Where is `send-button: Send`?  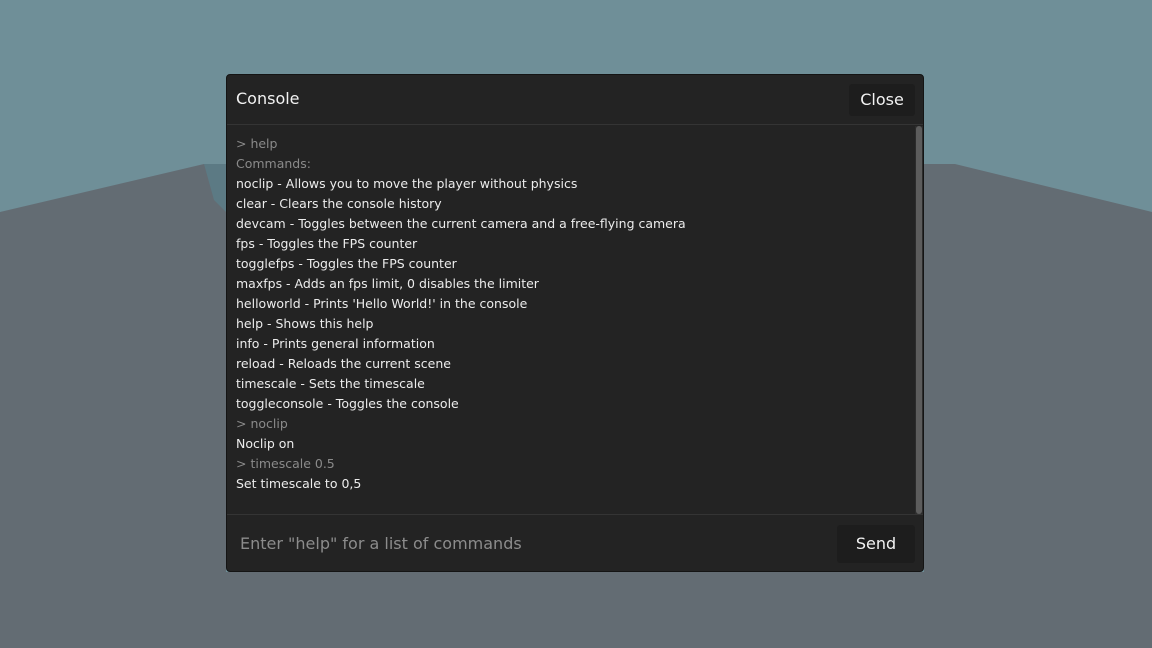
send-button: Send is located at coordinates (876, 544).